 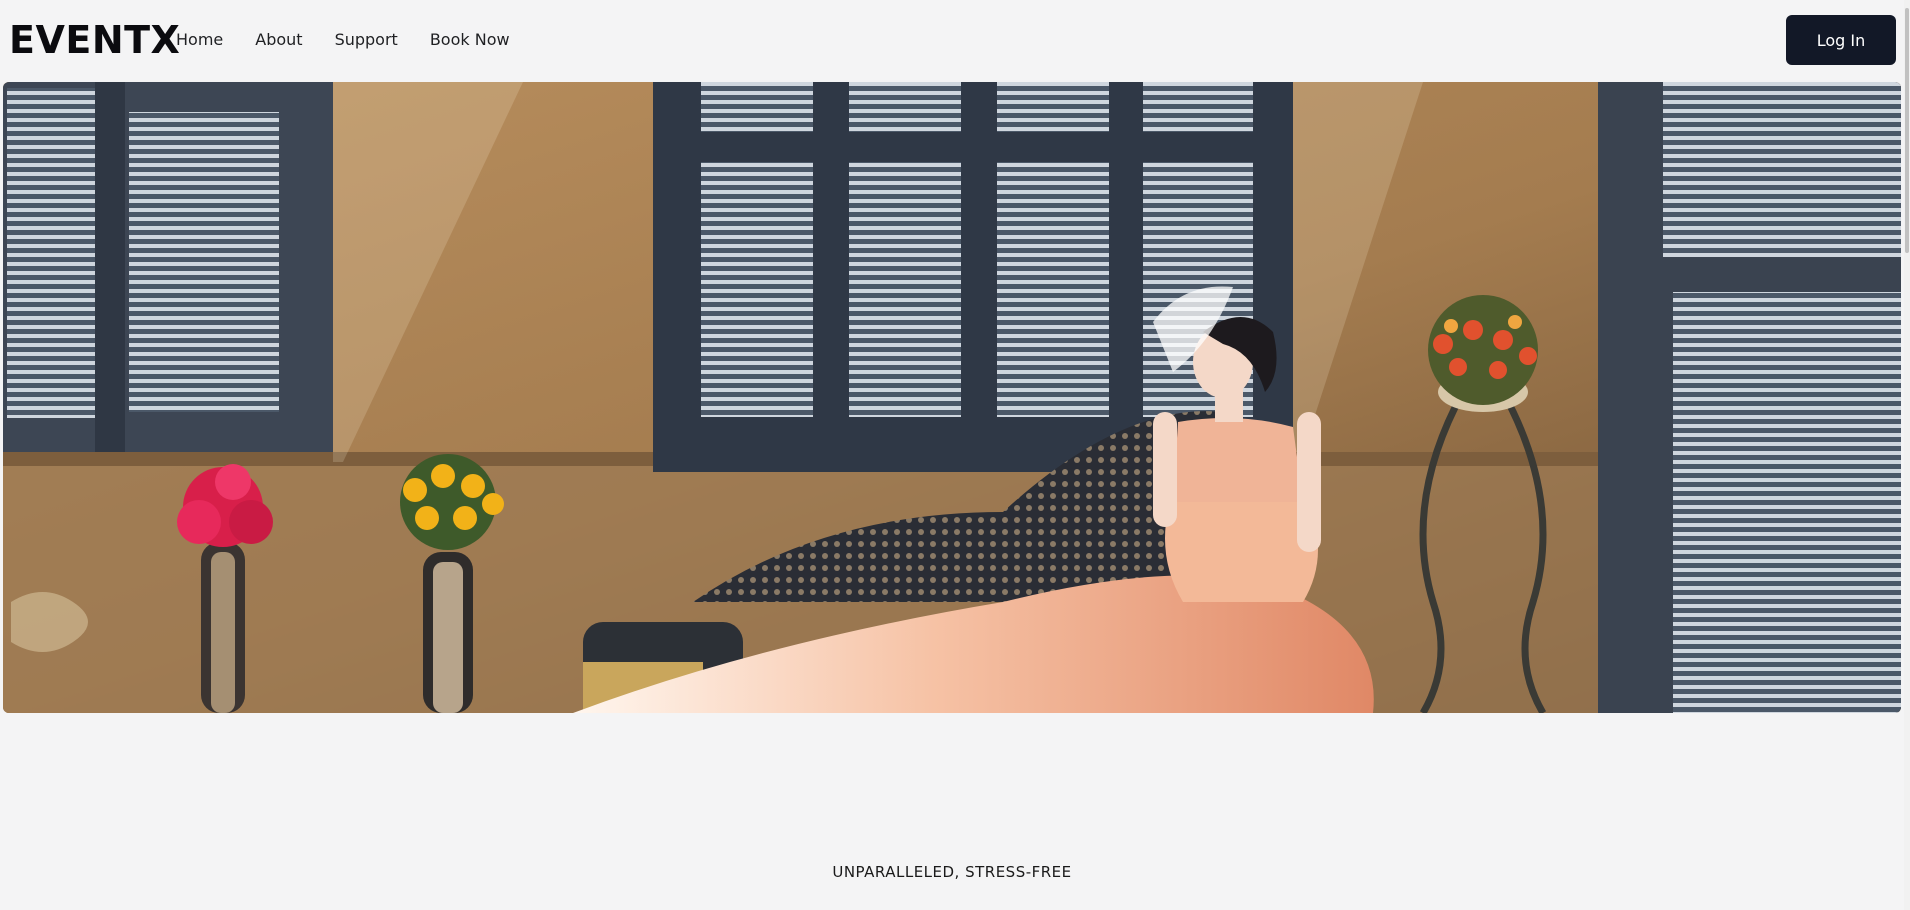 I want to click on login-button: Log In, so click(x=1841, y=40).